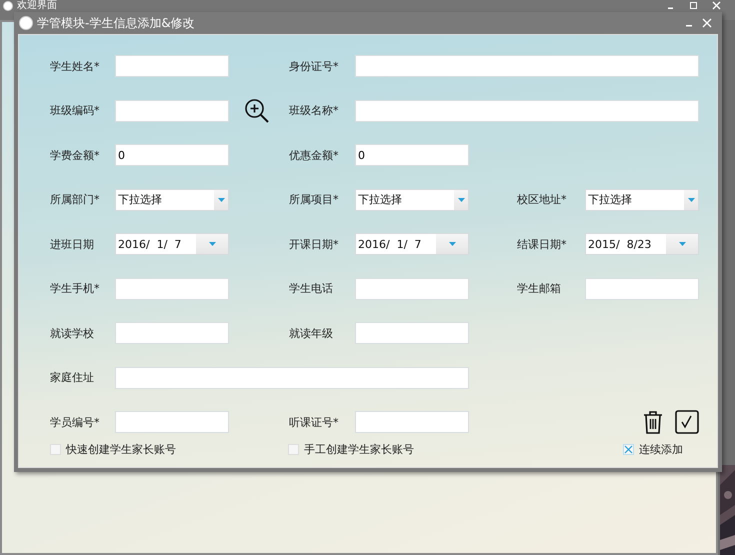  What do you see at coordinates (75, 155) in the screenshot?
I see `field-label: 学费金额*` at bounding box center [75, 155].